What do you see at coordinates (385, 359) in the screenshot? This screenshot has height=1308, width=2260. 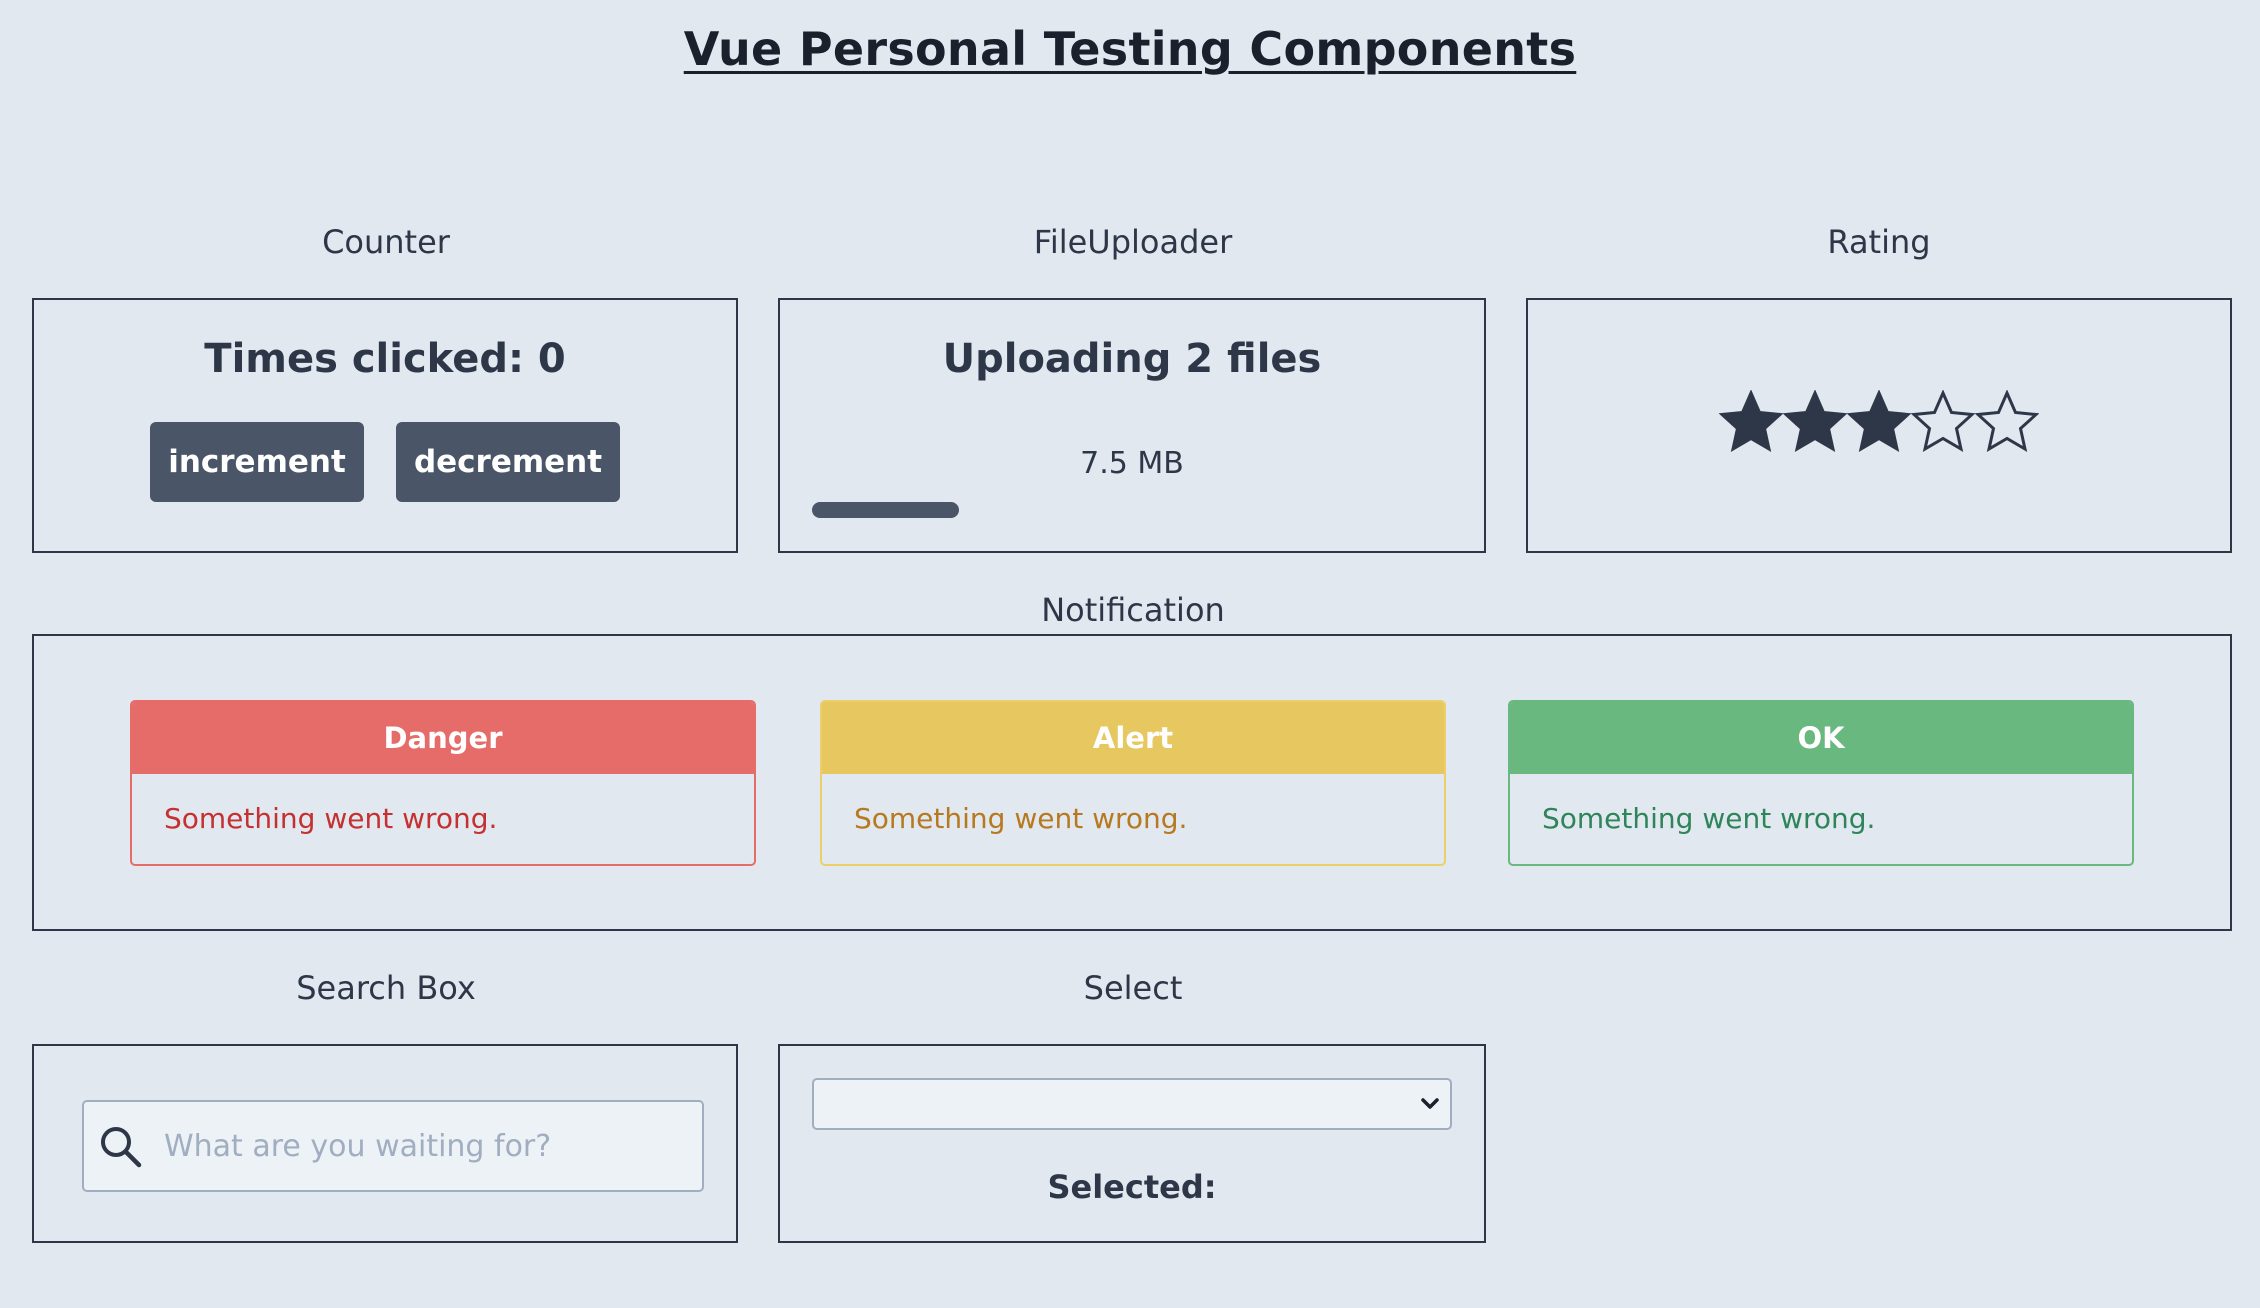 I see `counter-text: Times clicked: 0` at bounding box center [385, 359].